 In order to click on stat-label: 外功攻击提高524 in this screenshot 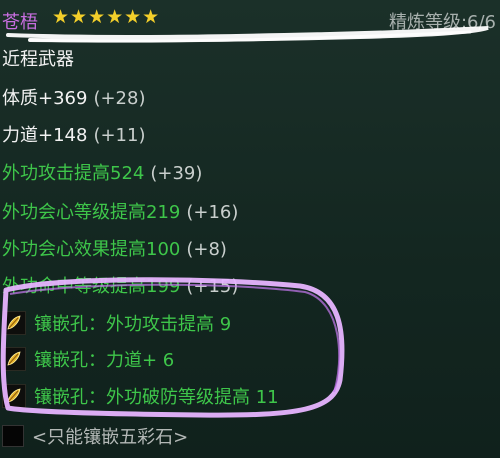, I will do `click(73, 173)`.